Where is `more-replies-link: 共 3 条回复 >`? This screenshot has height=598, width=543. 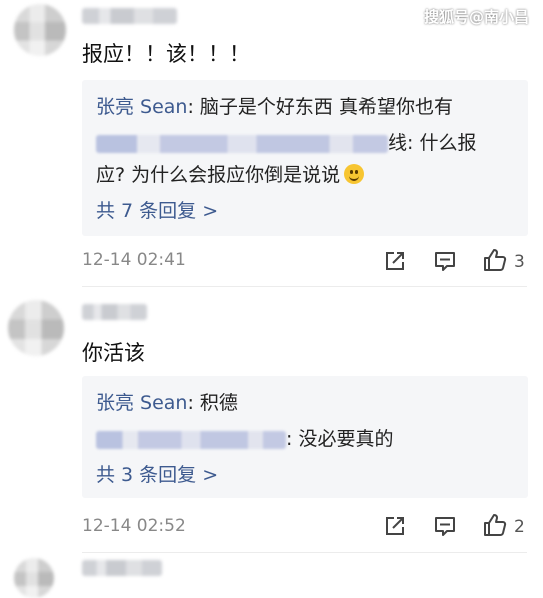 more-replies-link: 共 3 条回复 > is located at coordinates (157, 473).